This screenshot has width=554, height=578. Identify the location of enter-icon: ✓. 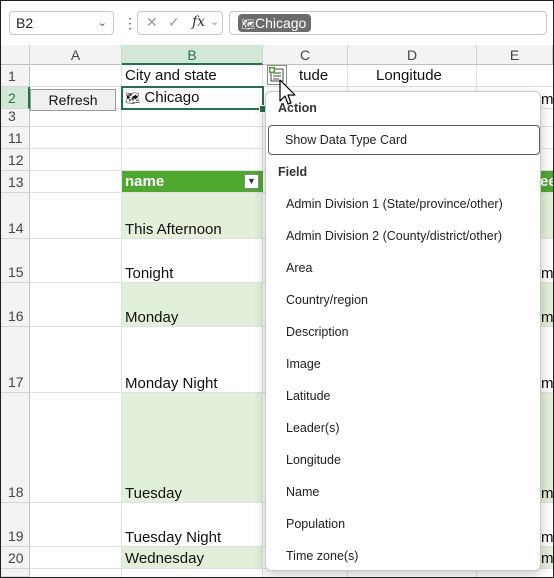
(174, 22).